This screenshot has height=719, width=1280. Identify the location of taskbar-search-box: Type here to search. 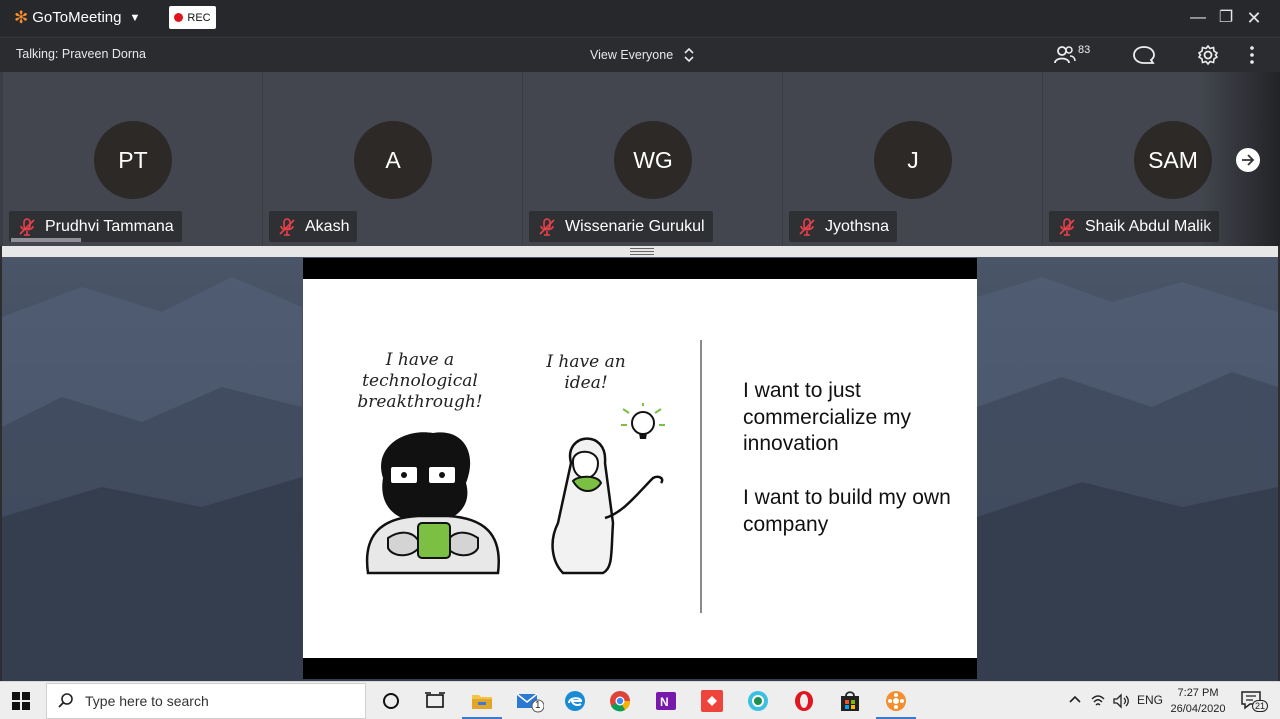
(206, 701).